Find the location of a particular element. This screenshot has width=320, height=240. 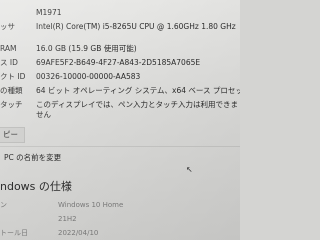

edition-label: ン is located at coordinates (3, 205).